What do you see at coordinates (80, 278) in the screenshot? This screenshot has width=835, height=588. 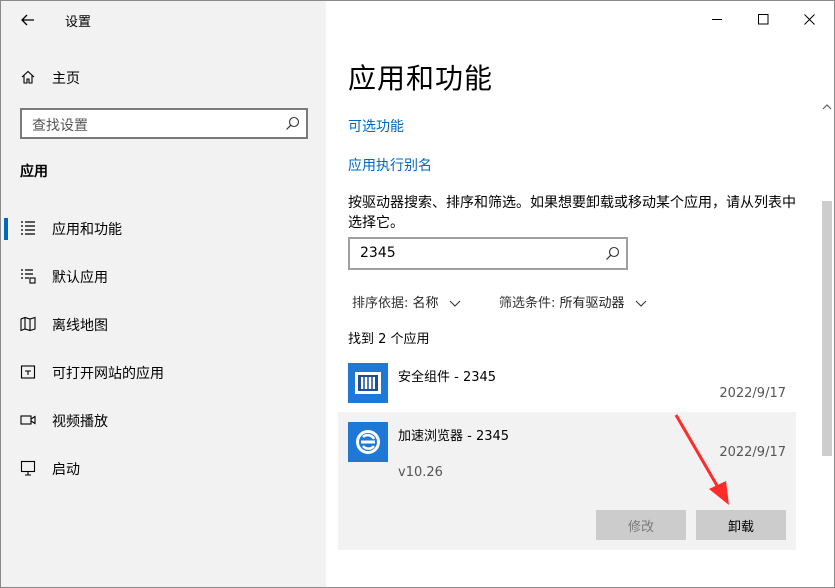 I see `sidebar-item-label: 默认应用` at bounding box center [80, 278].